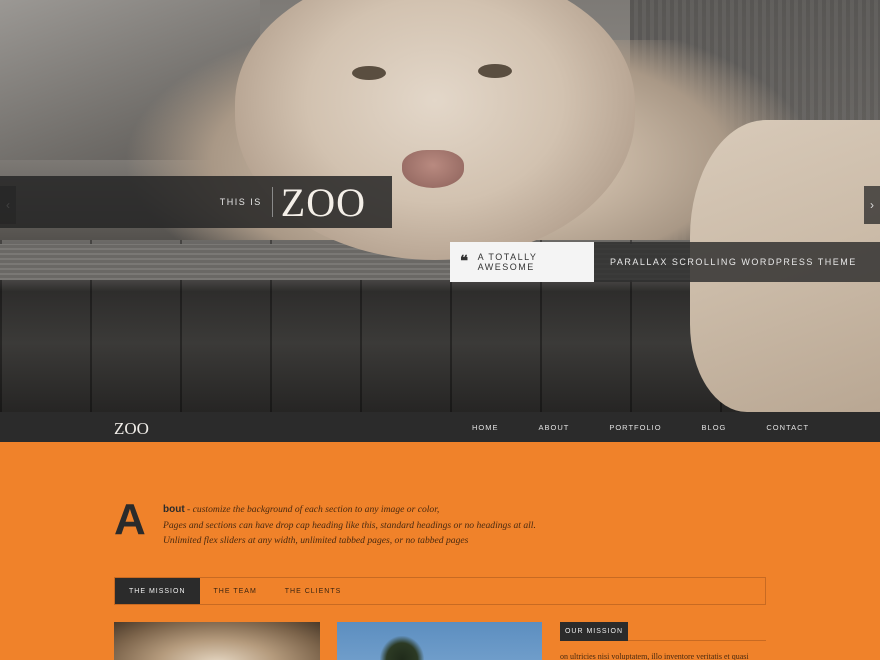  Describe the element at coordinates (485, 427) in the screenshot. I see `nav-item-home: HOME` at that location.